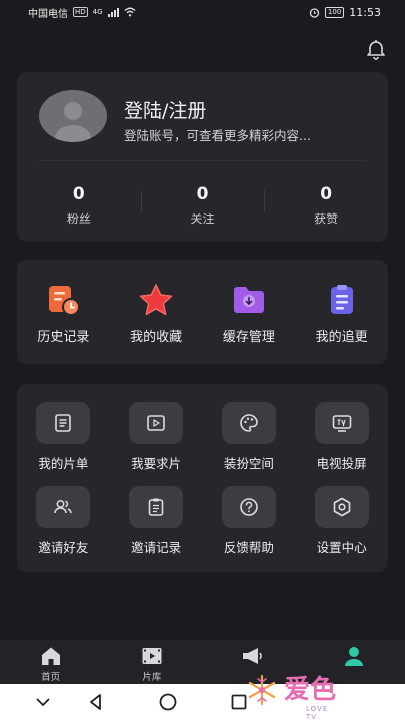 The width and height of the screenshot is (405, 720). I want to click on cache-manage-button: 缓存管理, so click(249, 312).